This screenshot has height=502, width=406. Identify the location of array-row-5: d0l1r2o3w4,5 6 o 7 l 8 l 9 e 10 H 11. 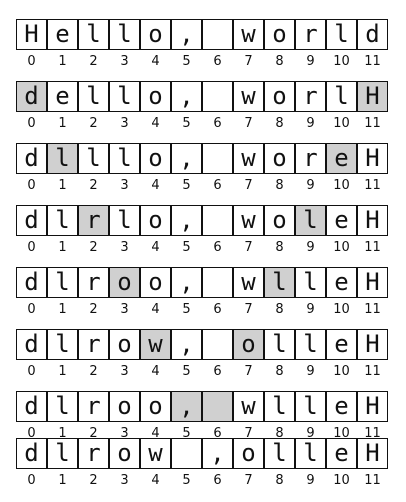
(202, 360).